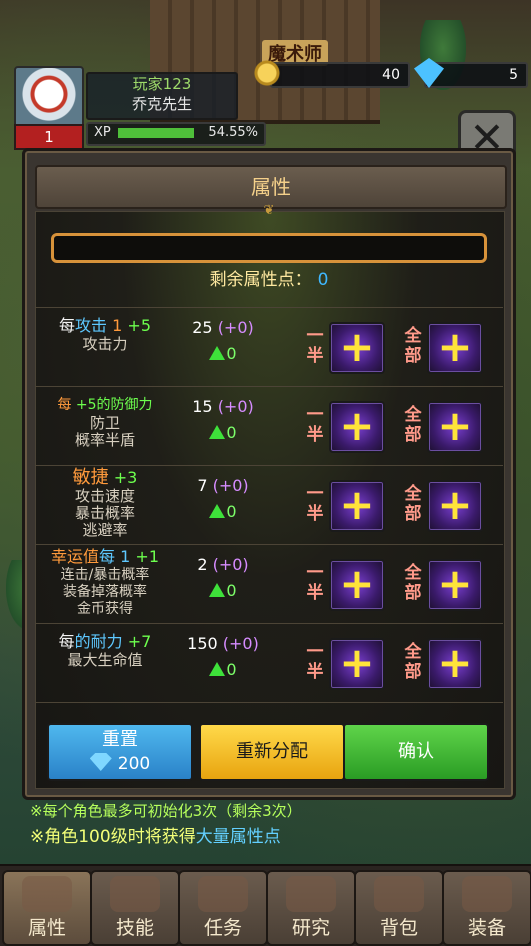 The image size is (531, 946). I want to click on treasure-chest-icon, so click(487, 894).